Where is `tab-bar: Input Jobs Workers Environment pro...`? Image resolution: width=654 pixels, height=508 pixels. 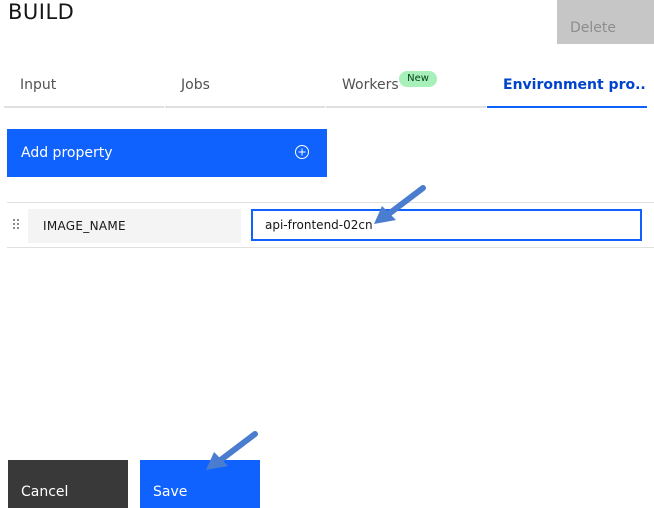 tab-bar: Input Jobs Workers Environment pro... is located at coordinates (325, 85).